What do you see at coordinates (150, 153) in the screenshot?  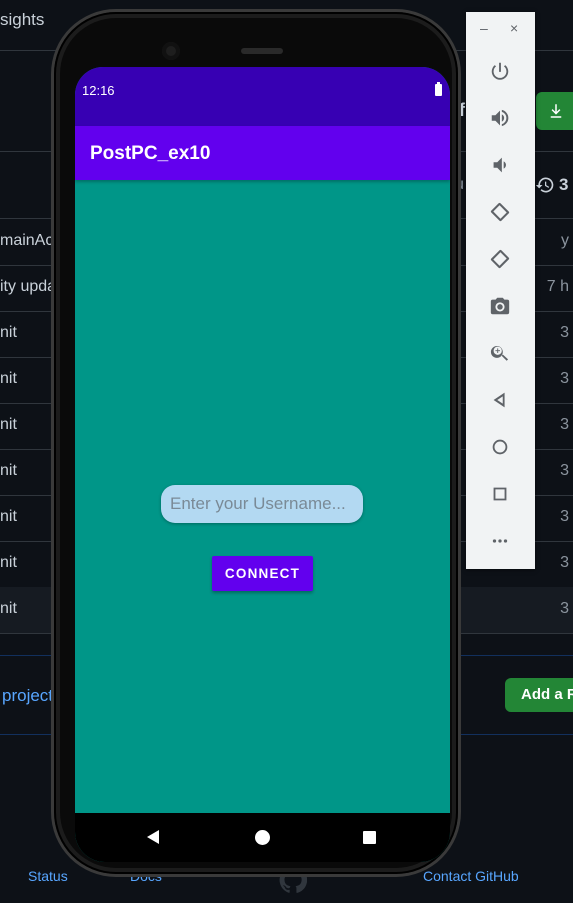 I see `app-title: PostPC_ex10` at bounding box center [150, 153].